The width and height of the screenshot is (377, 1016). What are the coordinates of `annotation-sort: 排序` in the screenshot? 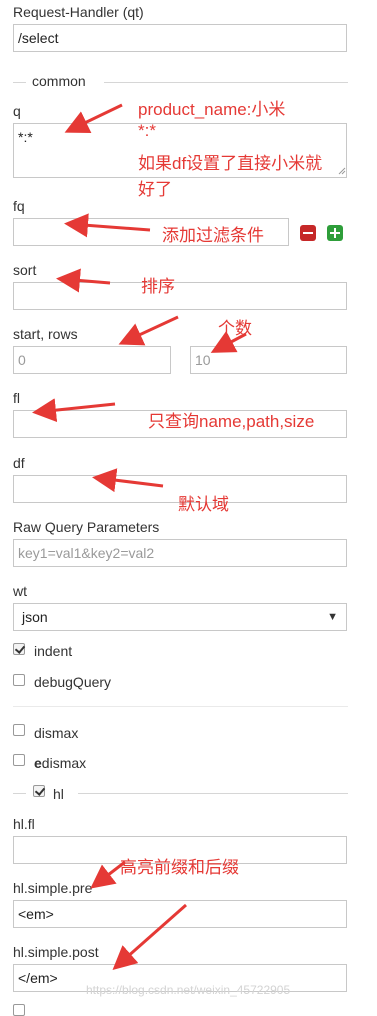 It's located at (158, 286).